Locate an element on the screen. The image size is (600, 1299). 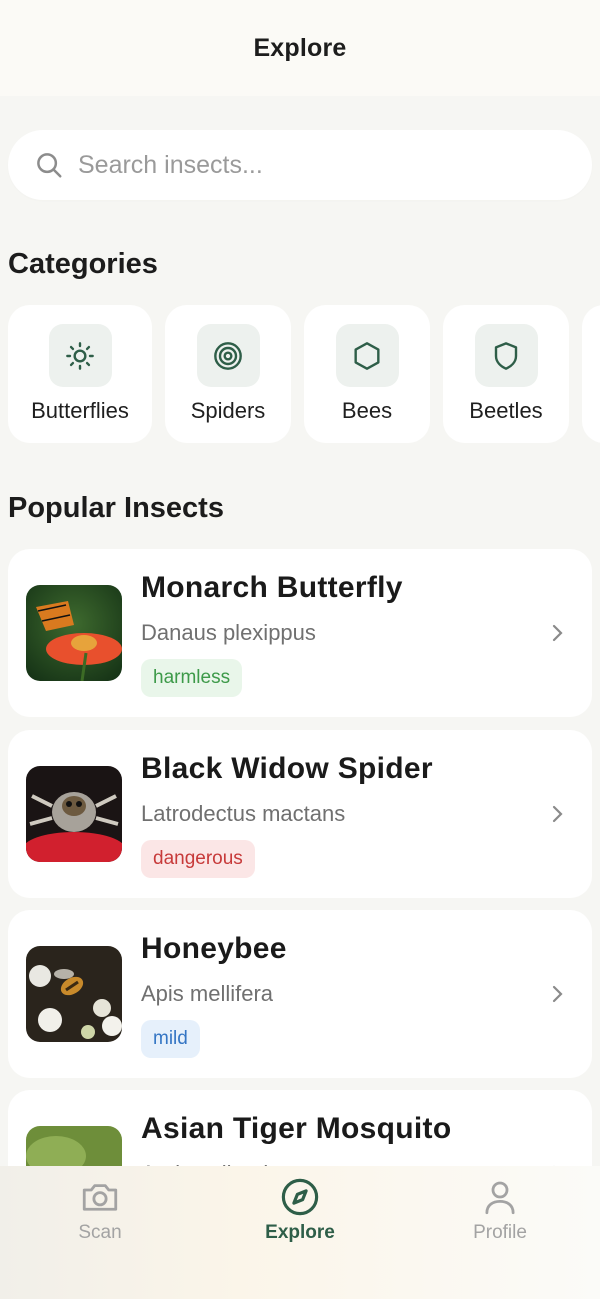
nav-profile: Profile is located at coordinates (500, 1237).